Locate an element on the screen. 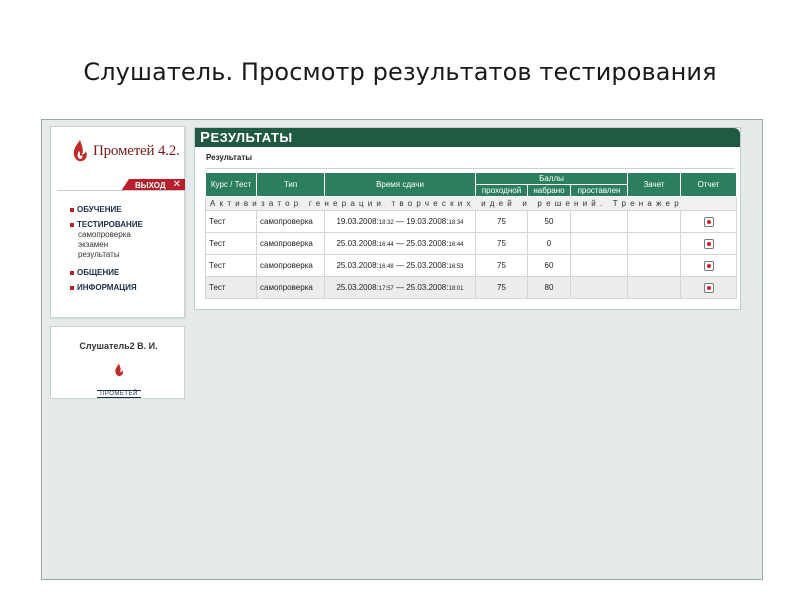 This screenshot has height=600, width=800. panel-subtitle: Результаты is located at coordinates (229, 157).